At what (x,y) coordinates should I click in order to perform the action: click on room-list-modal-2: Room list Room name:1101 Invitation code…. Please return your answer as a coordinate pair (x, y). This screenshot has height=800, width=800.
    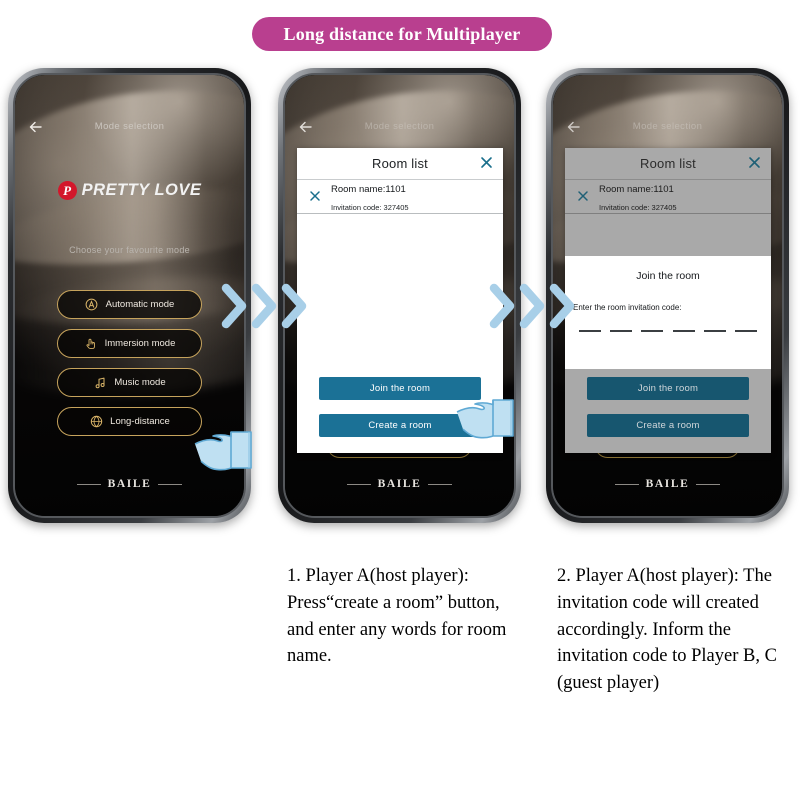
    Looking at the image, I should click on (400, 300).